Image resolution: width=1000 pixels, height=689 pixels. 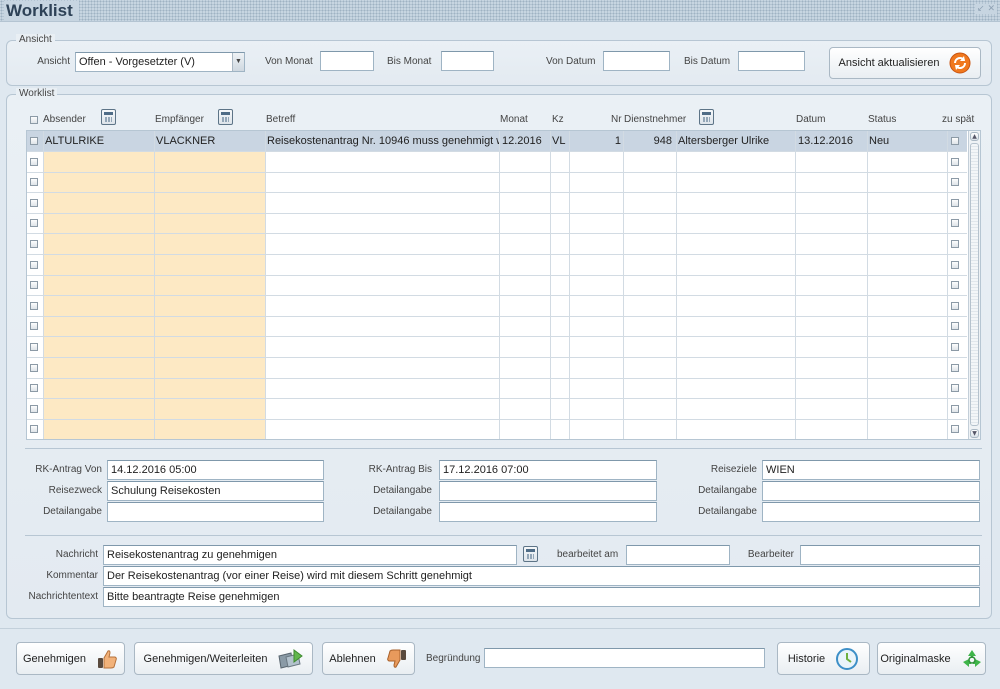 What do you see at coordinates (179, 120) in the screenshot?
I see `col-header-empfaenger: Empfänger` at bounding box center [179, 120].